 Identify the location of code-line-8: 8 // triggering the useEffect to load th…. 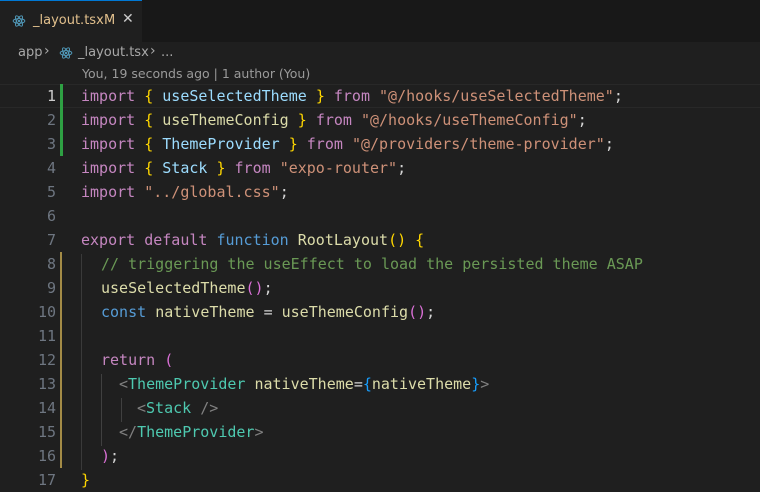
(380, 264).